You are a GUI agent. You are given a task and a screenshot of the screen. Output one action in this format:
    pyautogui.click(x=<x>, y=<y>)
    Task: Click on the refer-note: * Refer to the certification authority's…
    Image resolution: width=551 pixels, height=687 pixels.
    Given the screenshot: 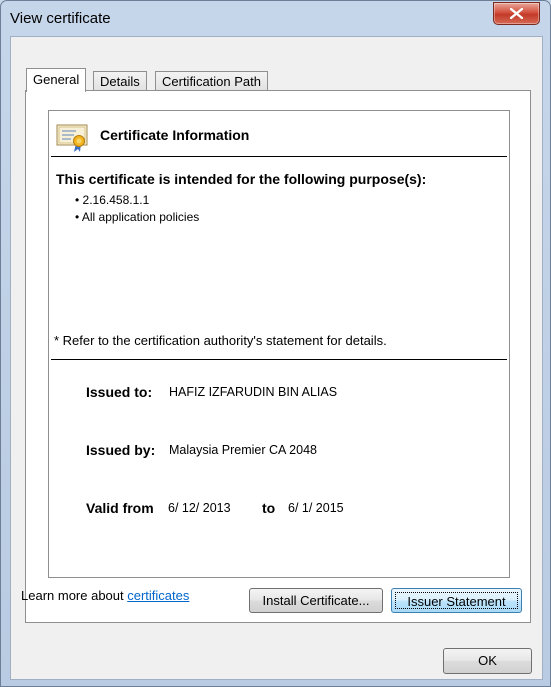 What is the action you would take?
    pyautogui.click(x=220, y=340)
    